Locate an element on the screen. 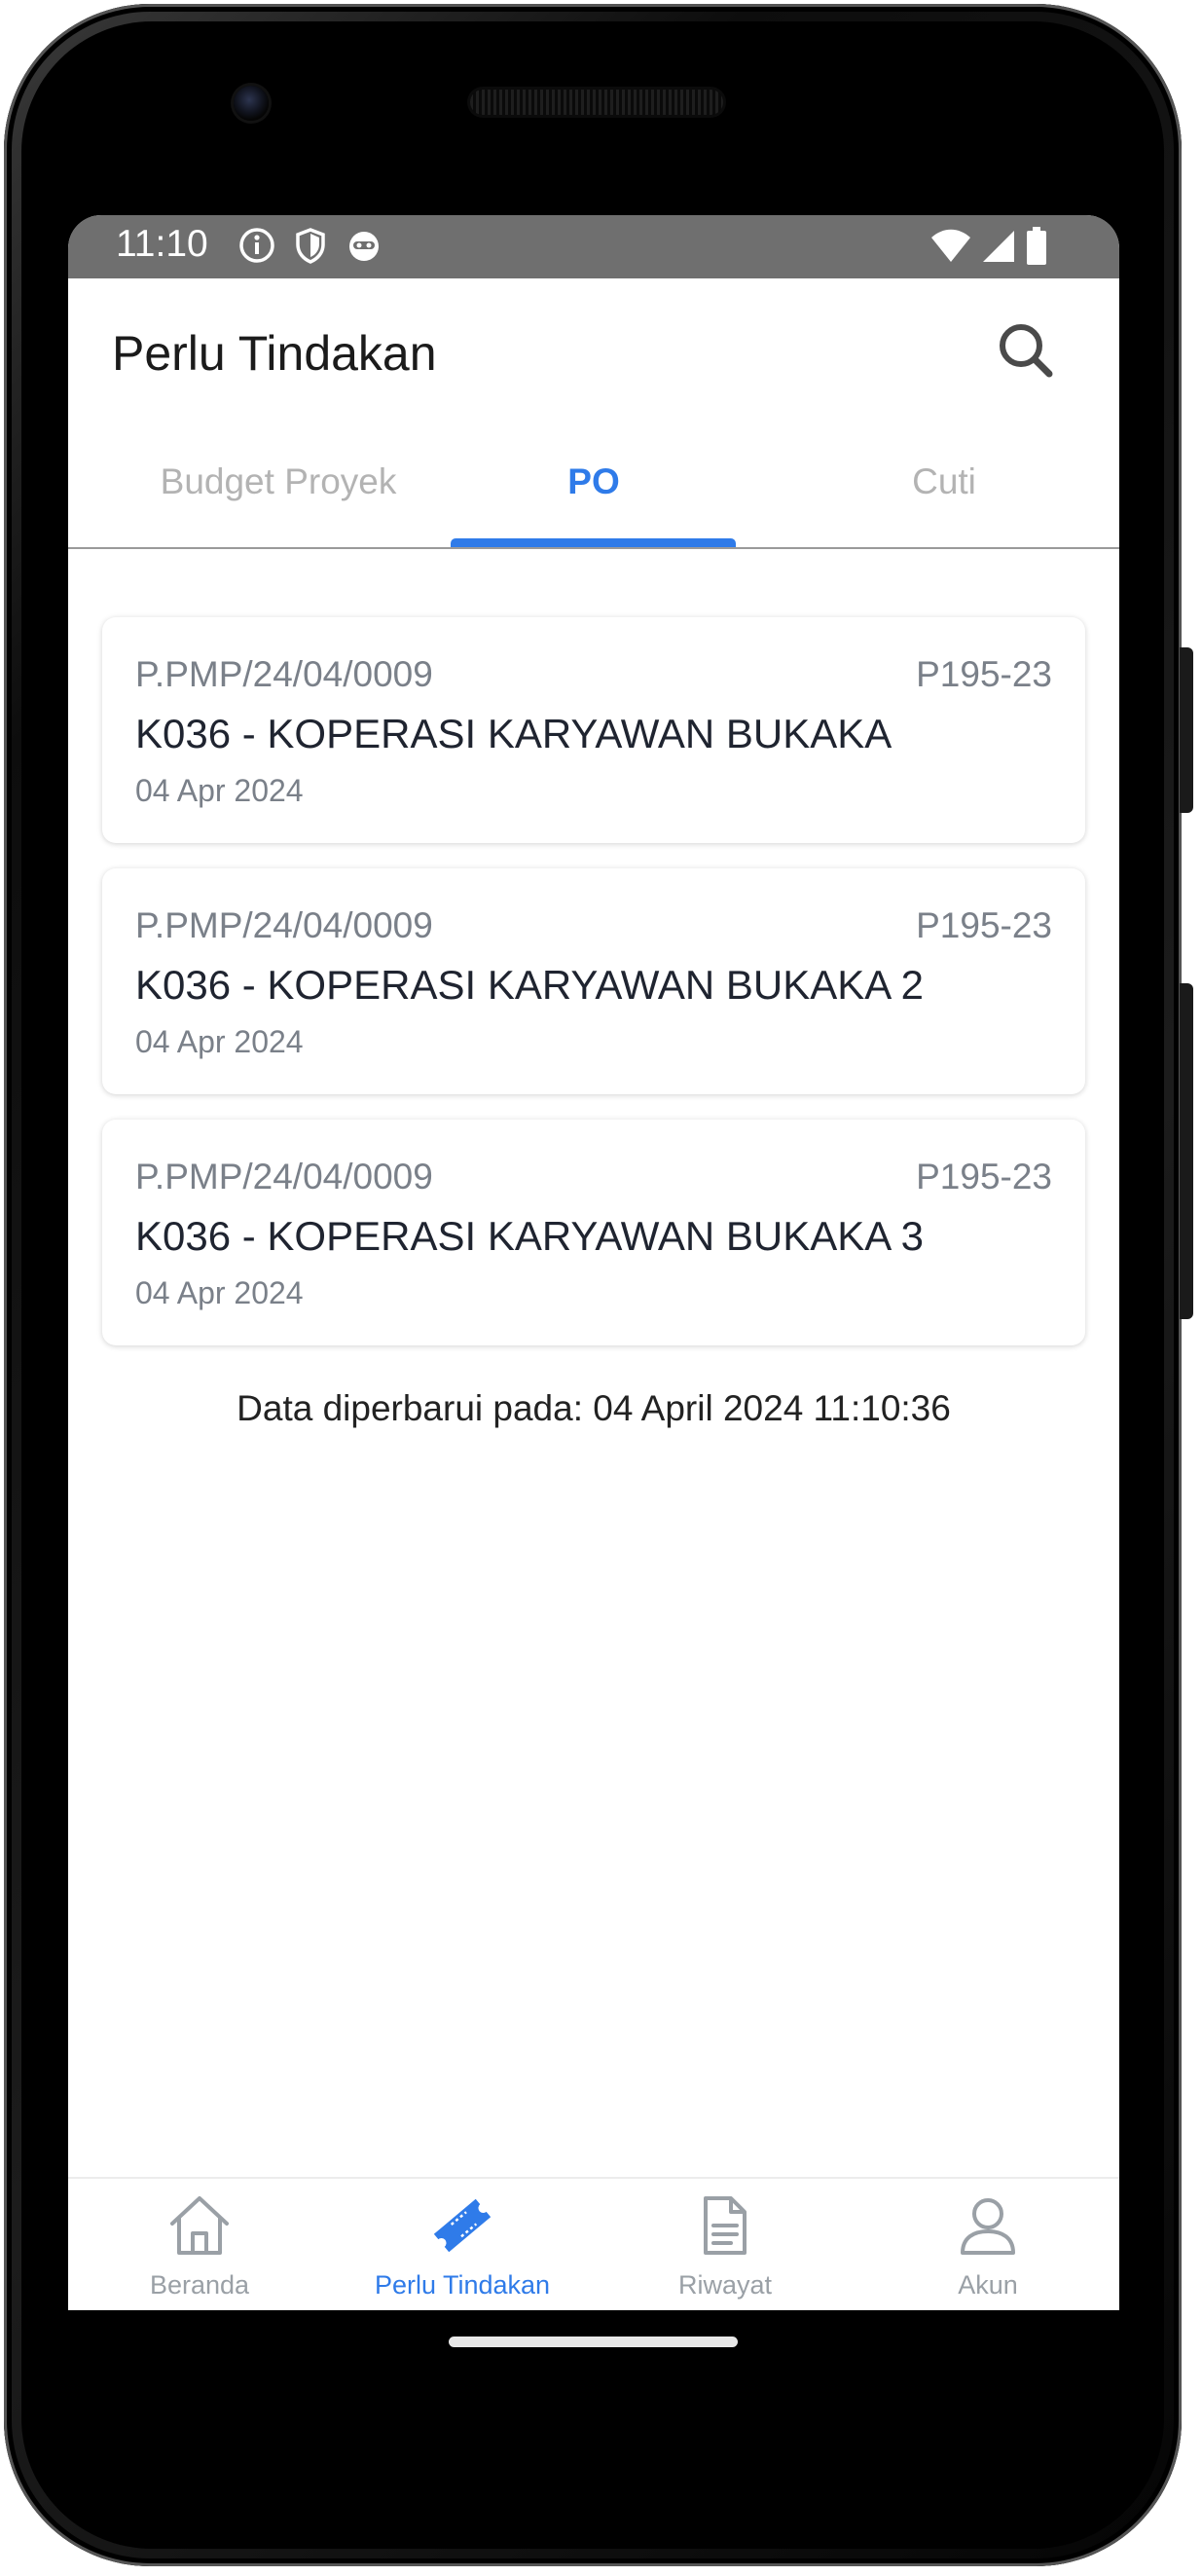  nav-label: Akun is located at coordinates (988, 2285).